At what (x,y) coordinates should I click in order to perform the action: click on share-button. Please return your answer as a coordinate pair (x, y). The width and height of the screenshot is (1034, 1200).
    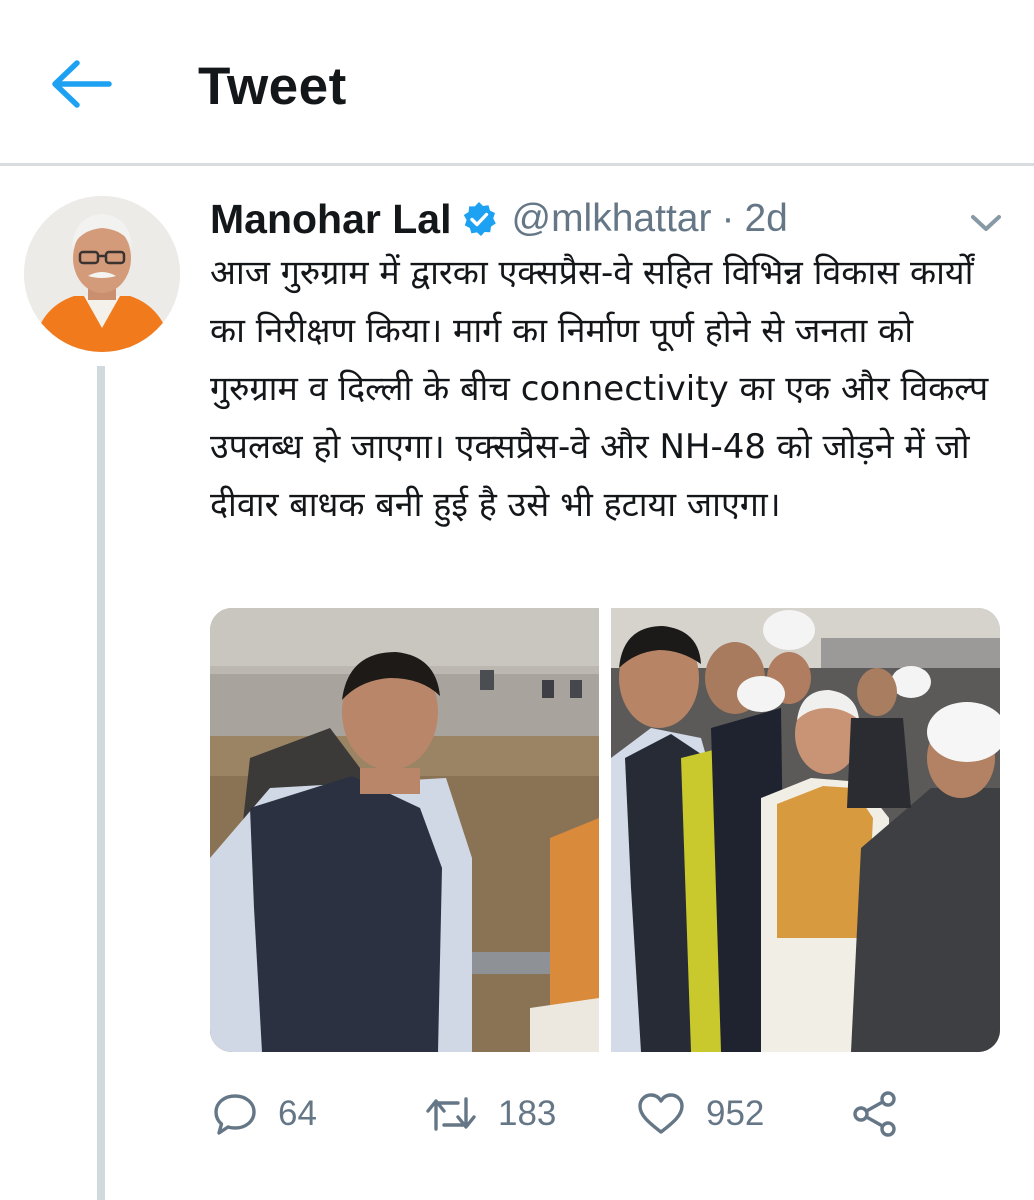
    Looking at the image, I should click on (875, 1114).